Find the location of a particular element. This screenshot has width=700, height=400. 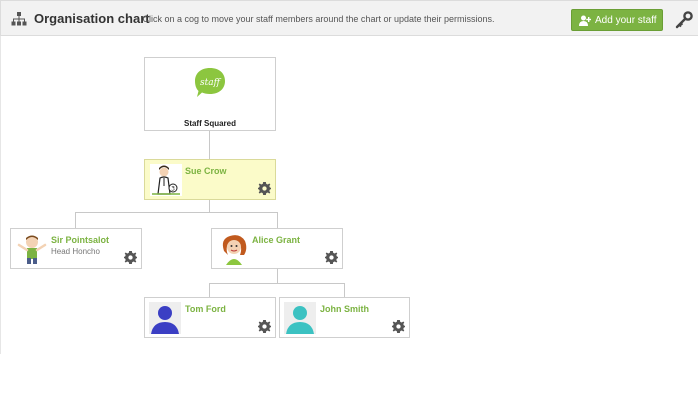

staff-card-alice-grant: Alice Grant is located at coordinates (277, 248).